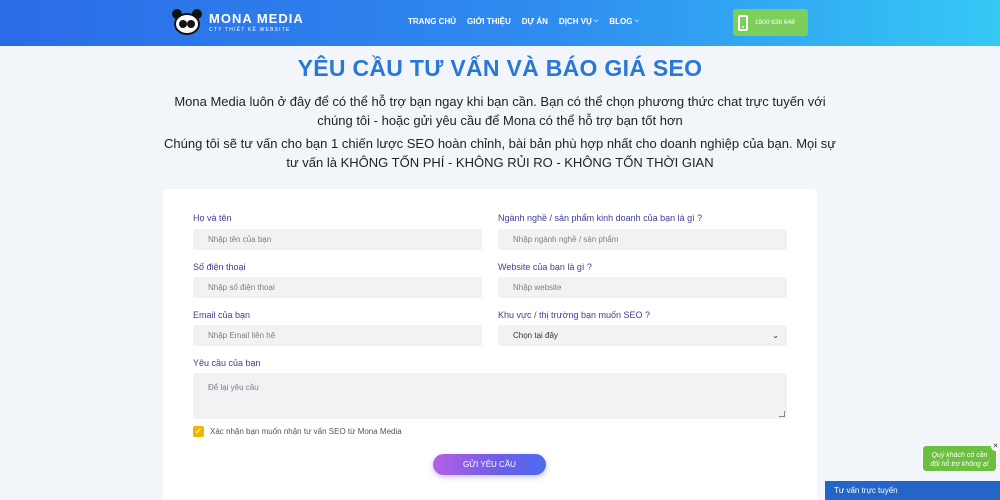 The image size is (1000, 500). I want to click on close-icon: ✕, so click(995, 446).